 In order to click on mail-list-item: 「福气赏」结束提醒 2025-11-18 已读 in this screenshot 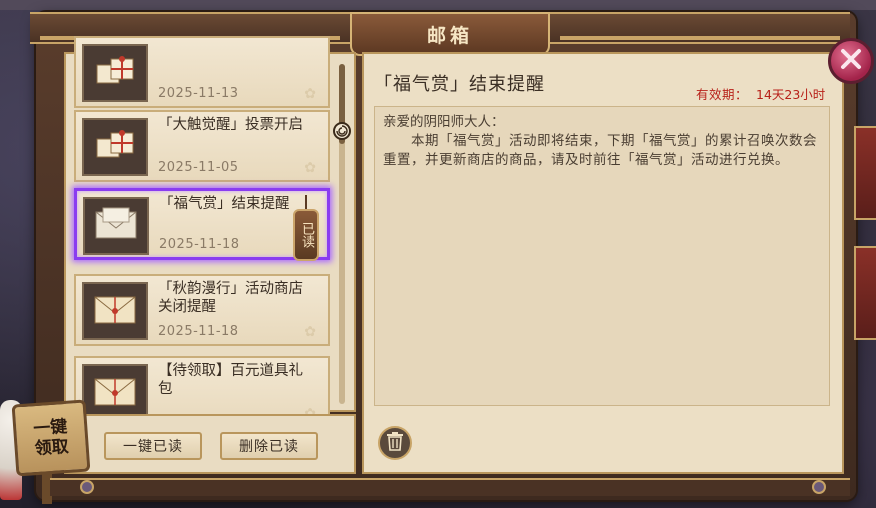, I will do `click(202, 224)`.